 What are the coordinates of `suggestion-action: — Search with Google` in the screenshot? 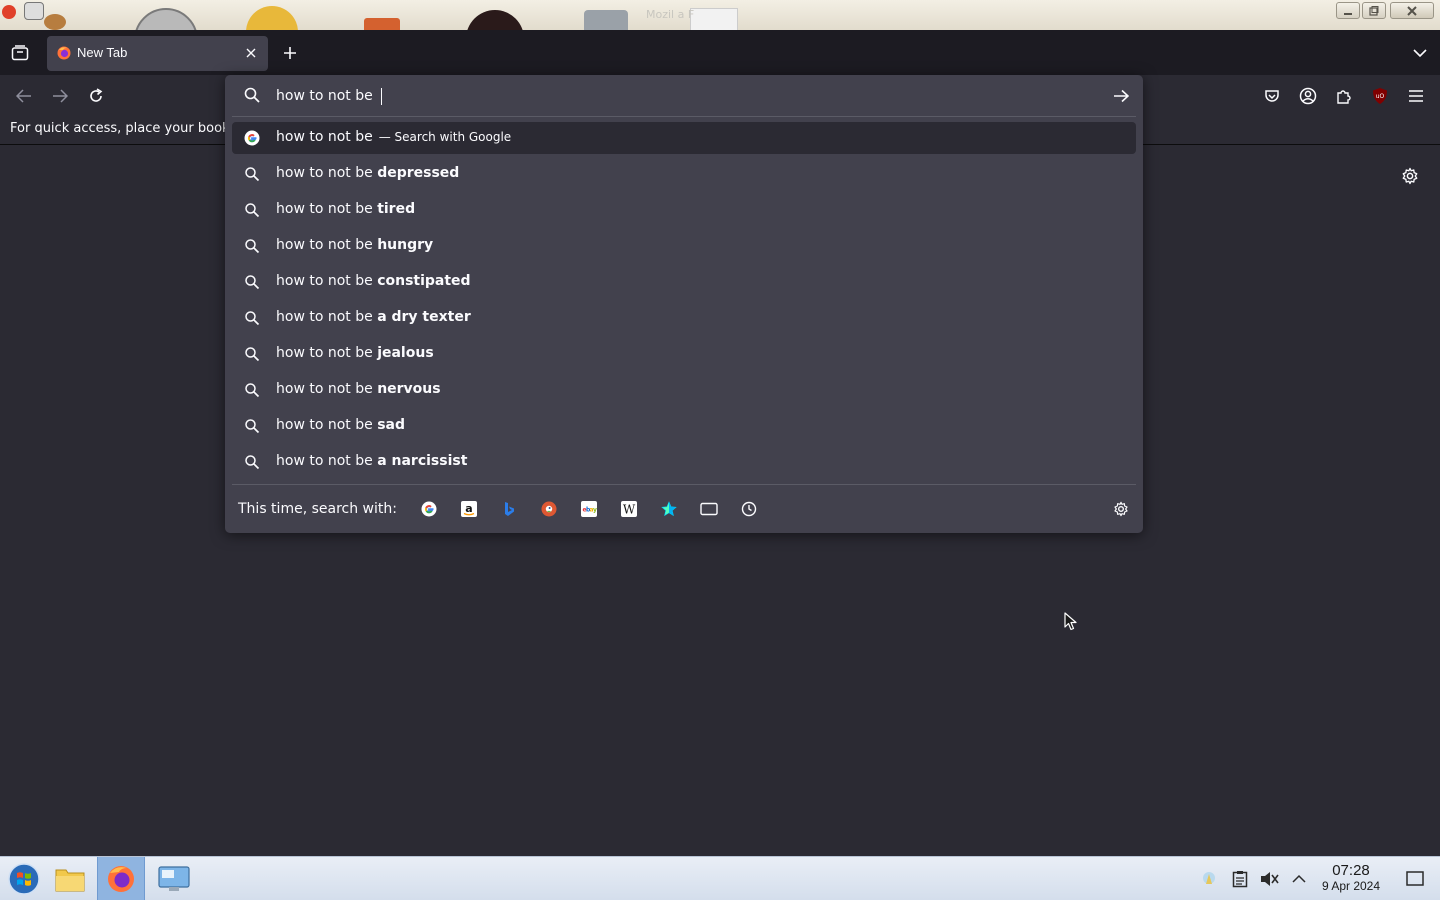 It's located at (445, 137).